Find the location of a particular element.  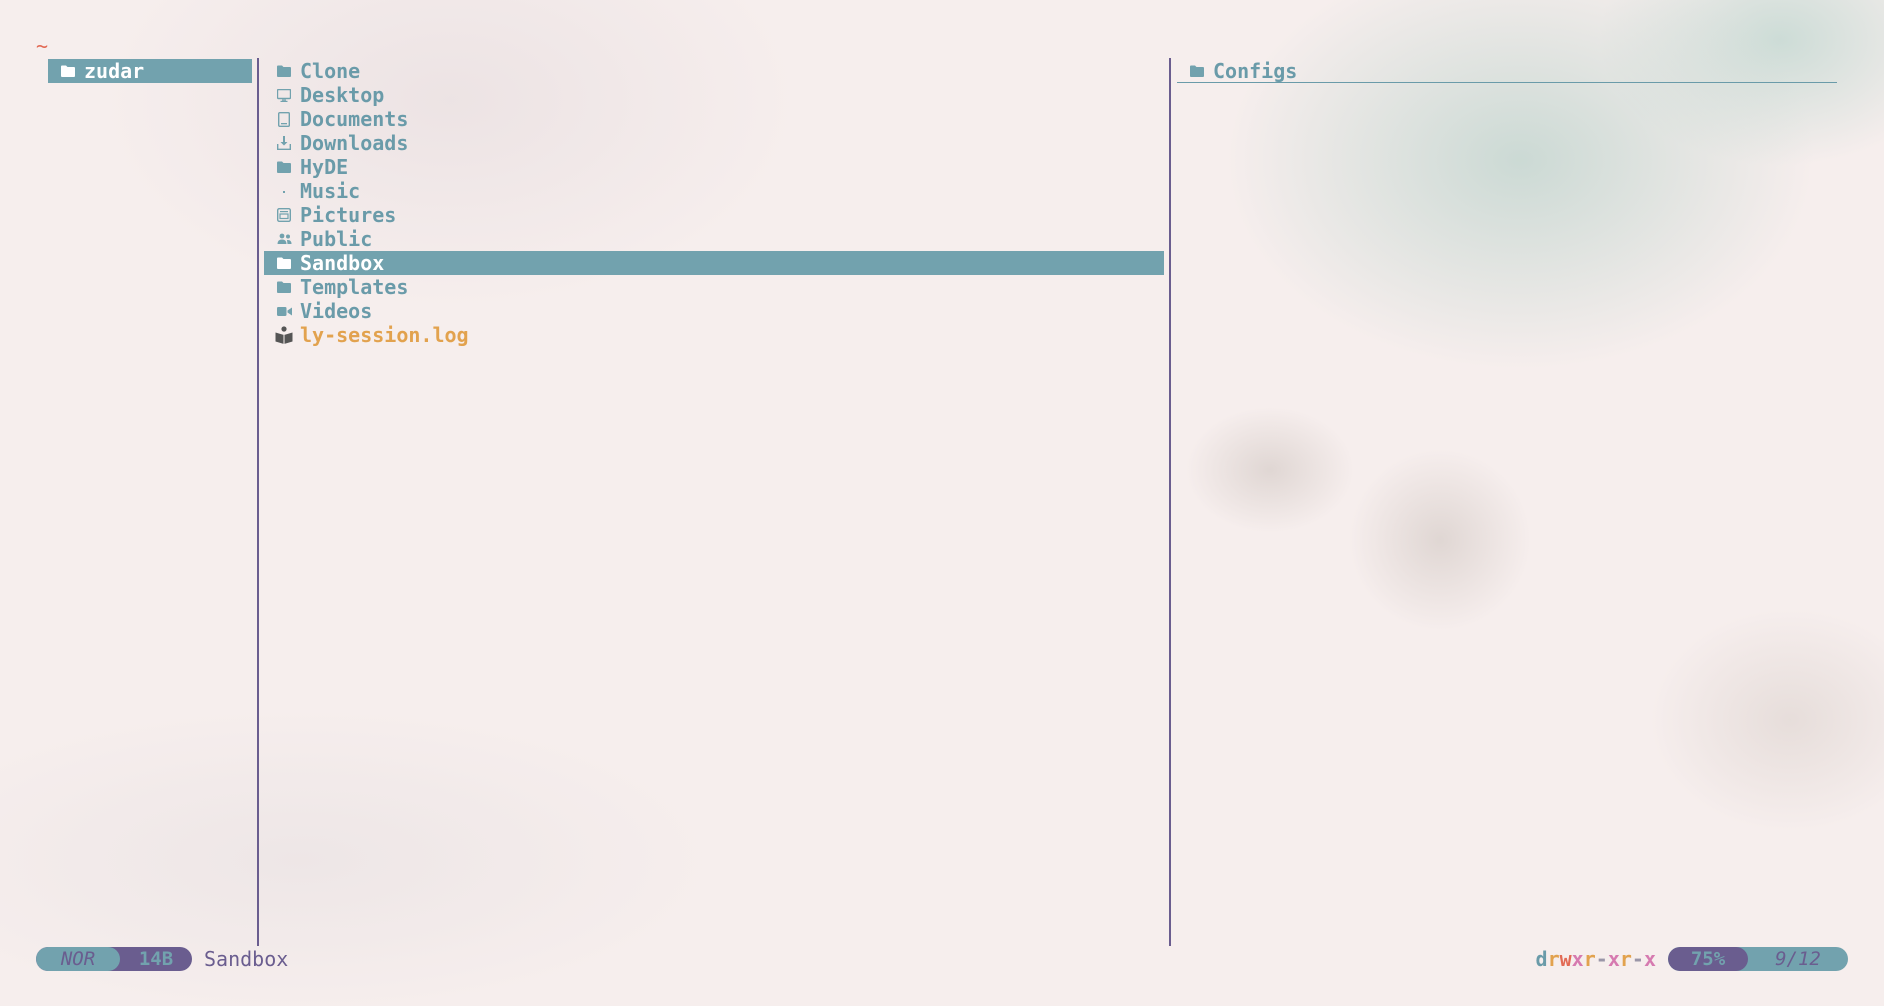

downloads-icon is located at coordinates (284, 143).